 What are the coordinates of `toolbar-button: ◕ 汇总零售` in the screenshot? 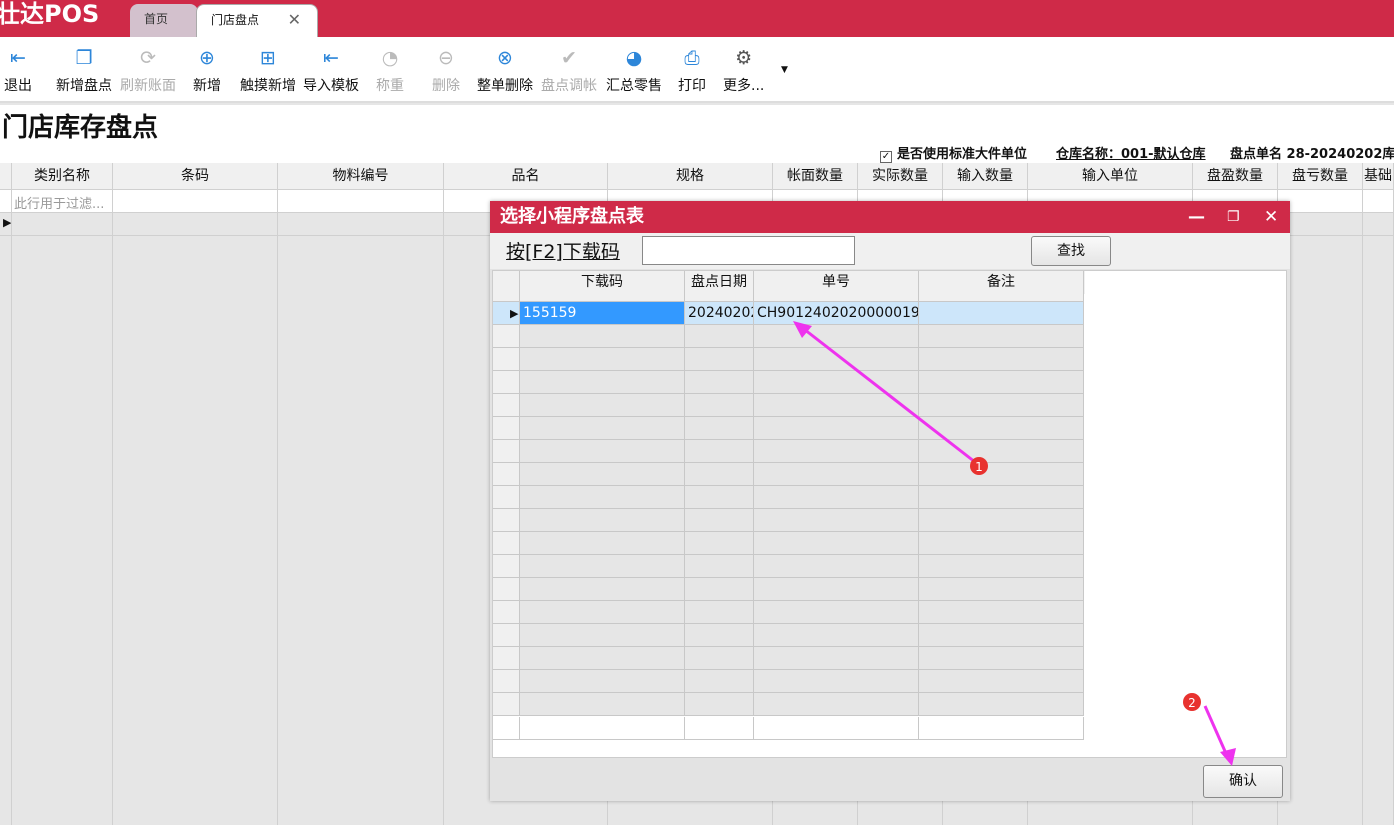 It's located at (634, 71).